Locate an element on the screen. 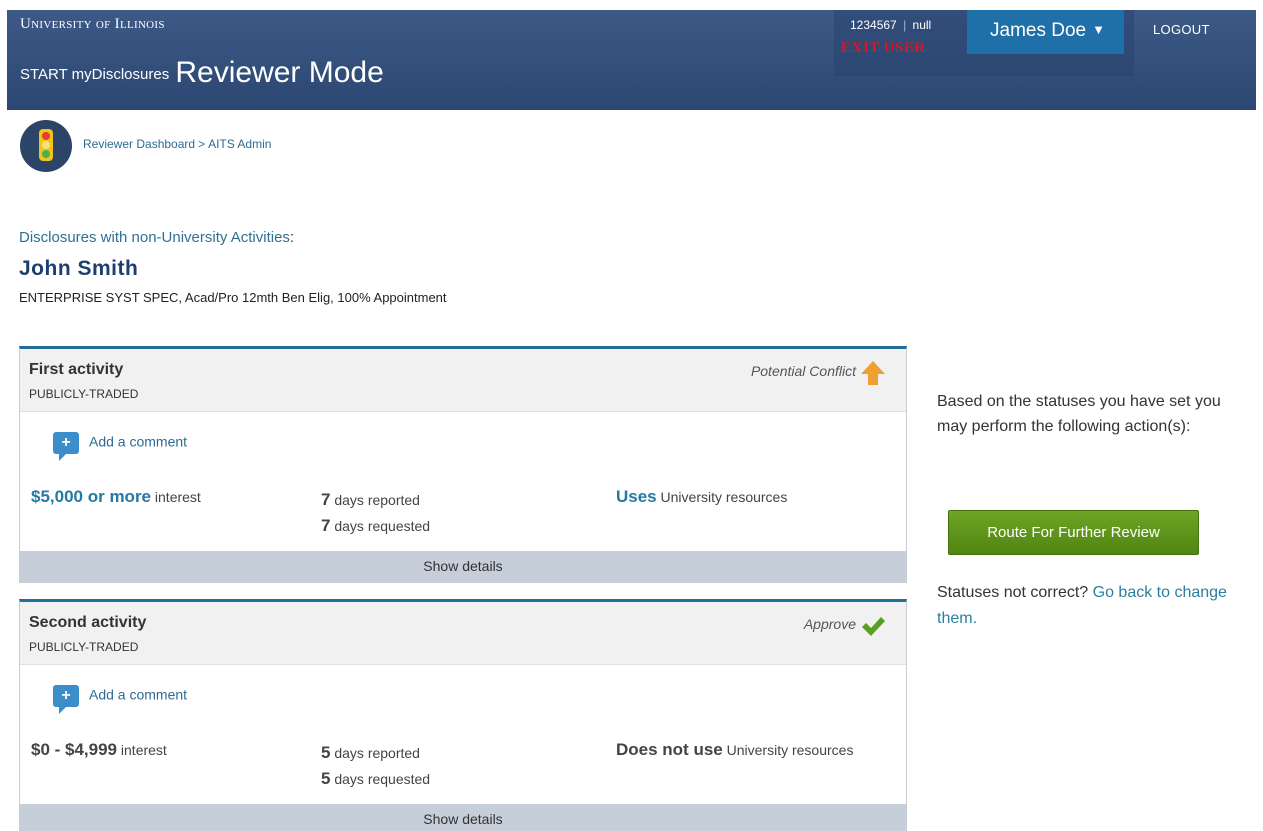 The height and width of the screenshot is (831, 1263). caret-down-icon: ▼ is located at coordinates (1098, 29).